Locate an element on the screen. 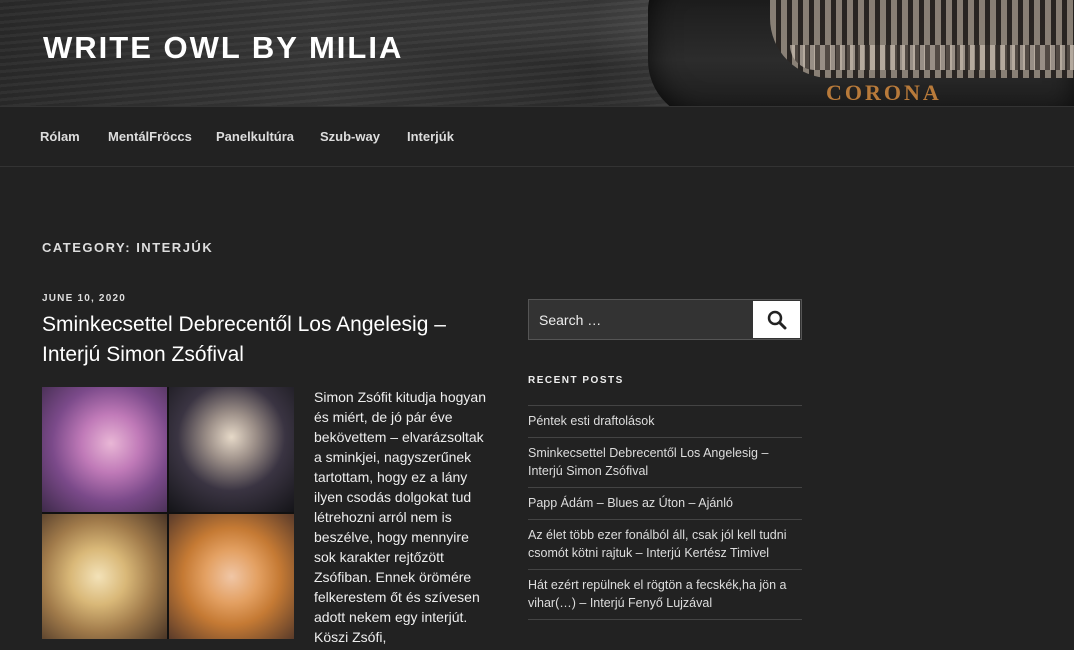  recent-post-link: Papp Ádám – Blues az Úton – Ajánló is located at coordinates (665, 504).